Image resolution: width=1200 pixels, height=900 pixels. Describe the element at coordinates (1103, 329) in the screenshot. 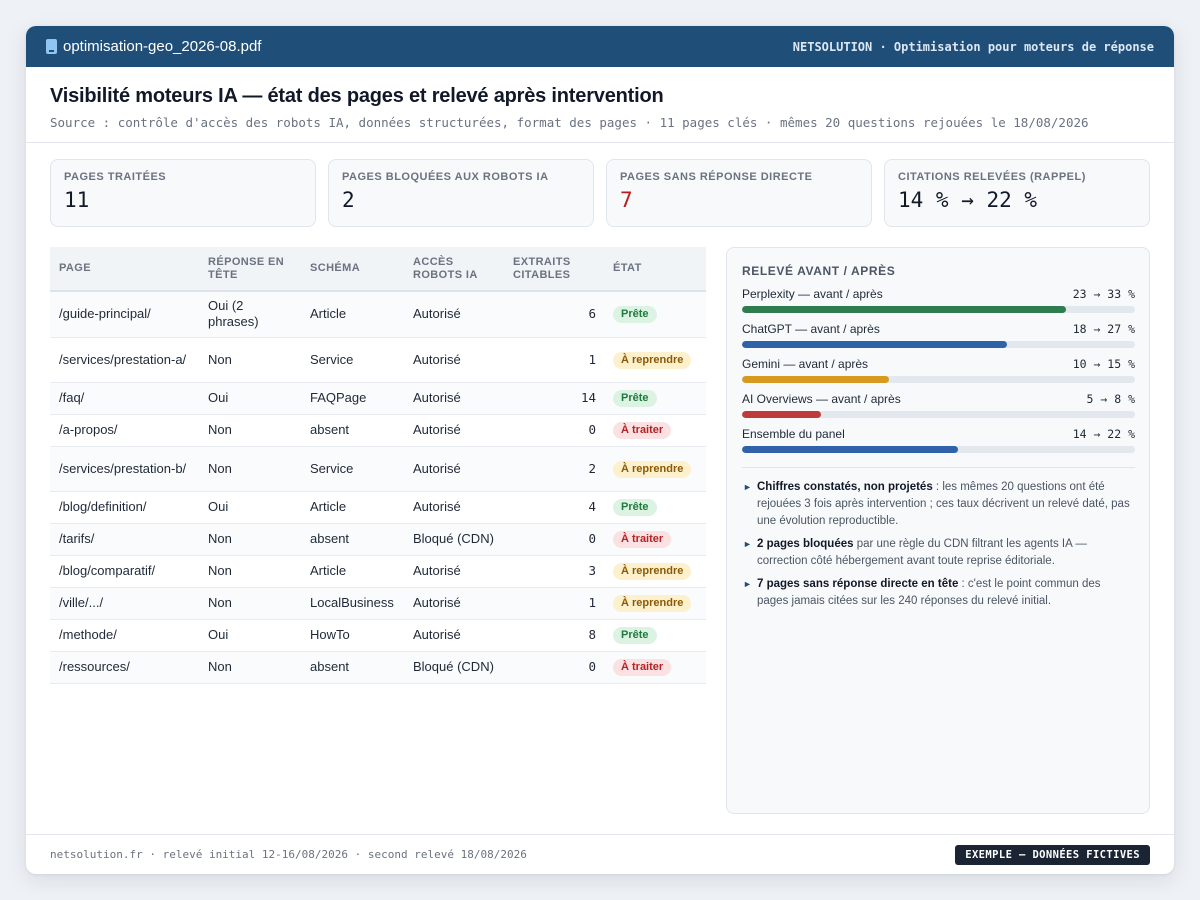

I see `bar-value: 18 → 27 %` at that location.